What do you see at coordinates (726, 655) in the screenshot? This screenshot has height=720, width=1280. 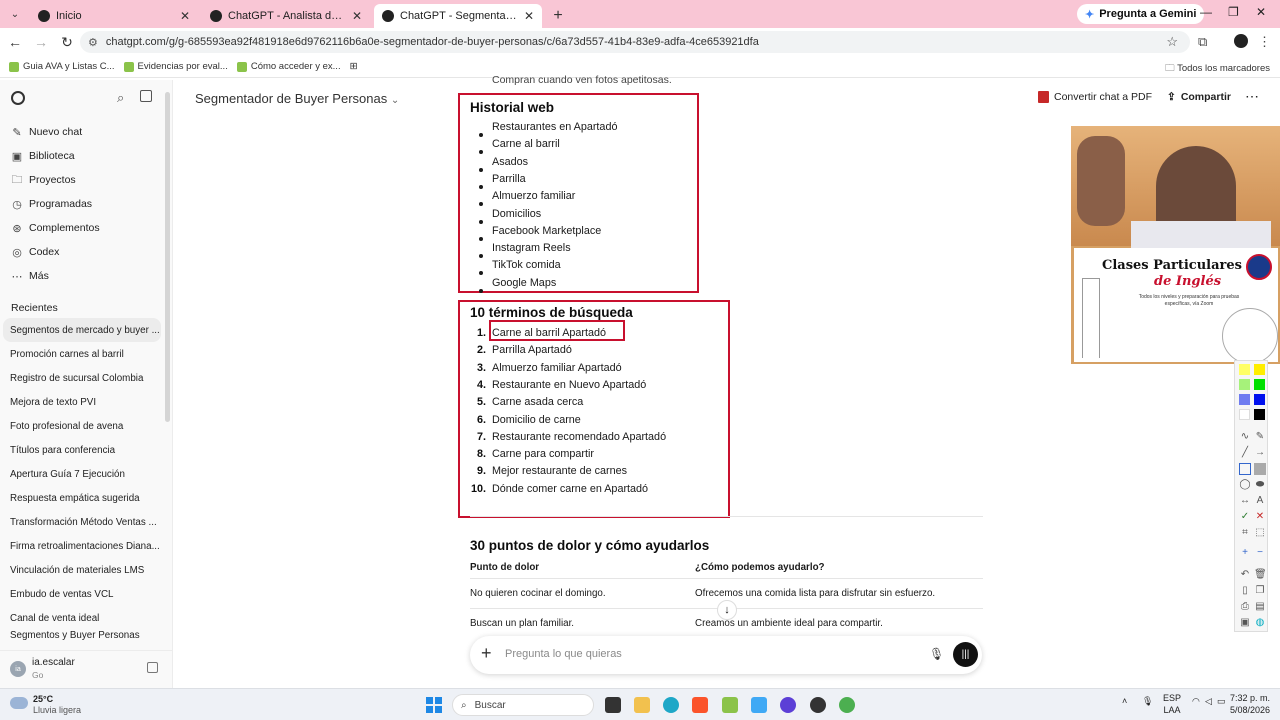 I see `chat-composer: + Pregunta lo que quieras 🎙 |||` at bounding box center [726, 655].